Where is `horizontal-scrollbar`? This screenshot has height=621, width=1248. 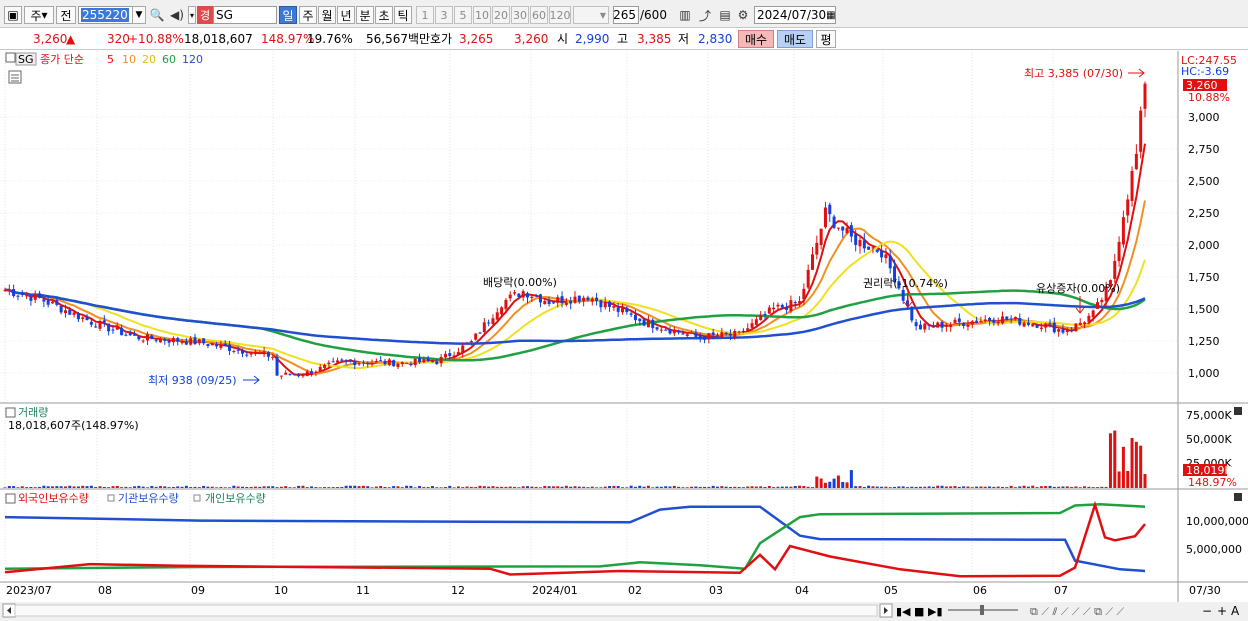 horizontal-scrollbar is located at coordinates (446, 610).